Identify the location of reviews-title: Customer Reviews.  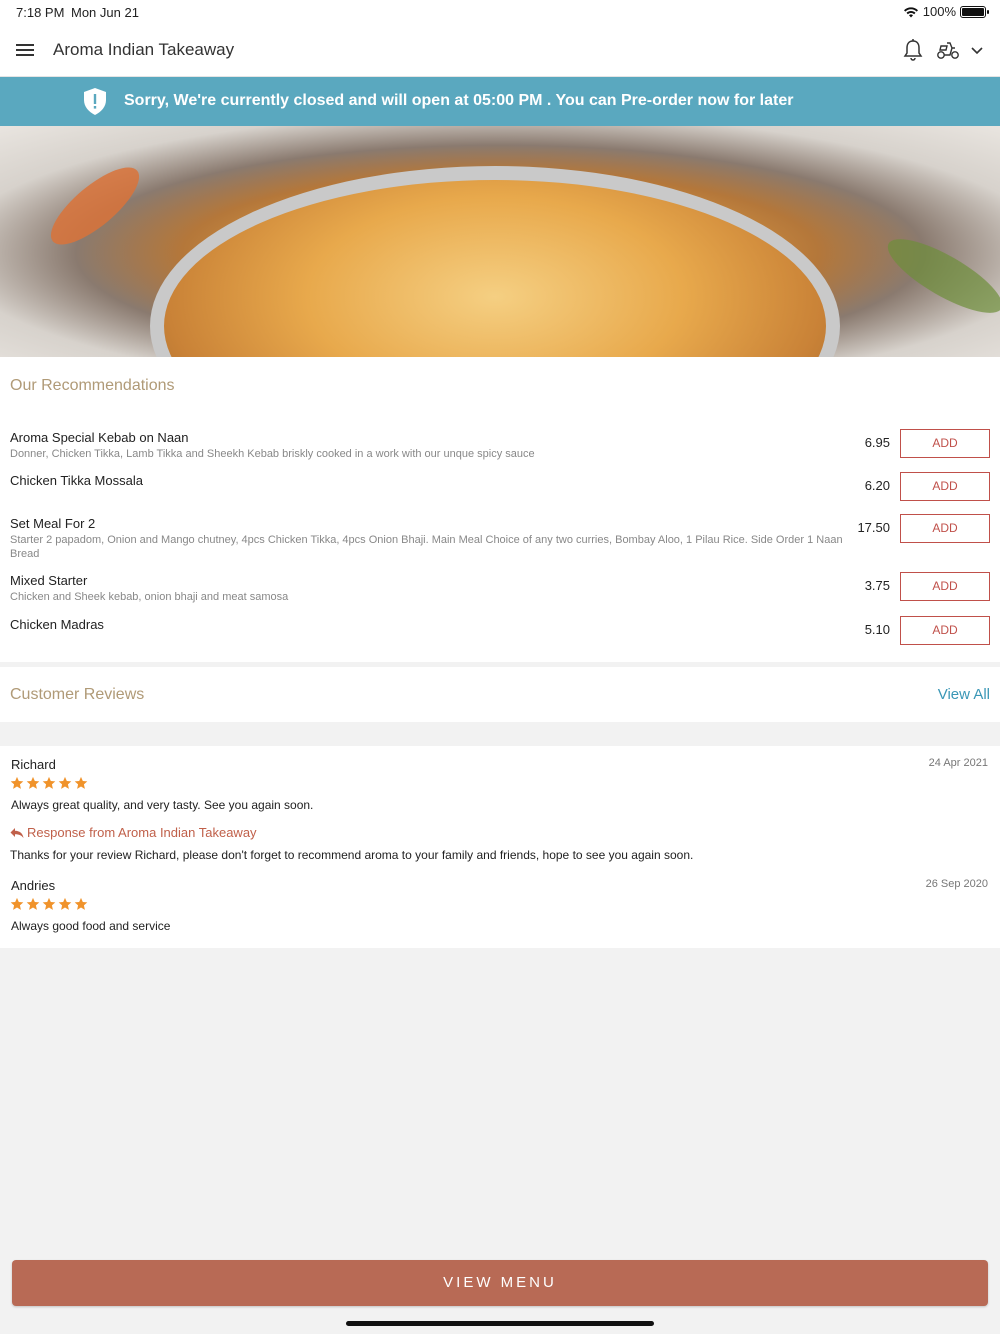
(77, 694).